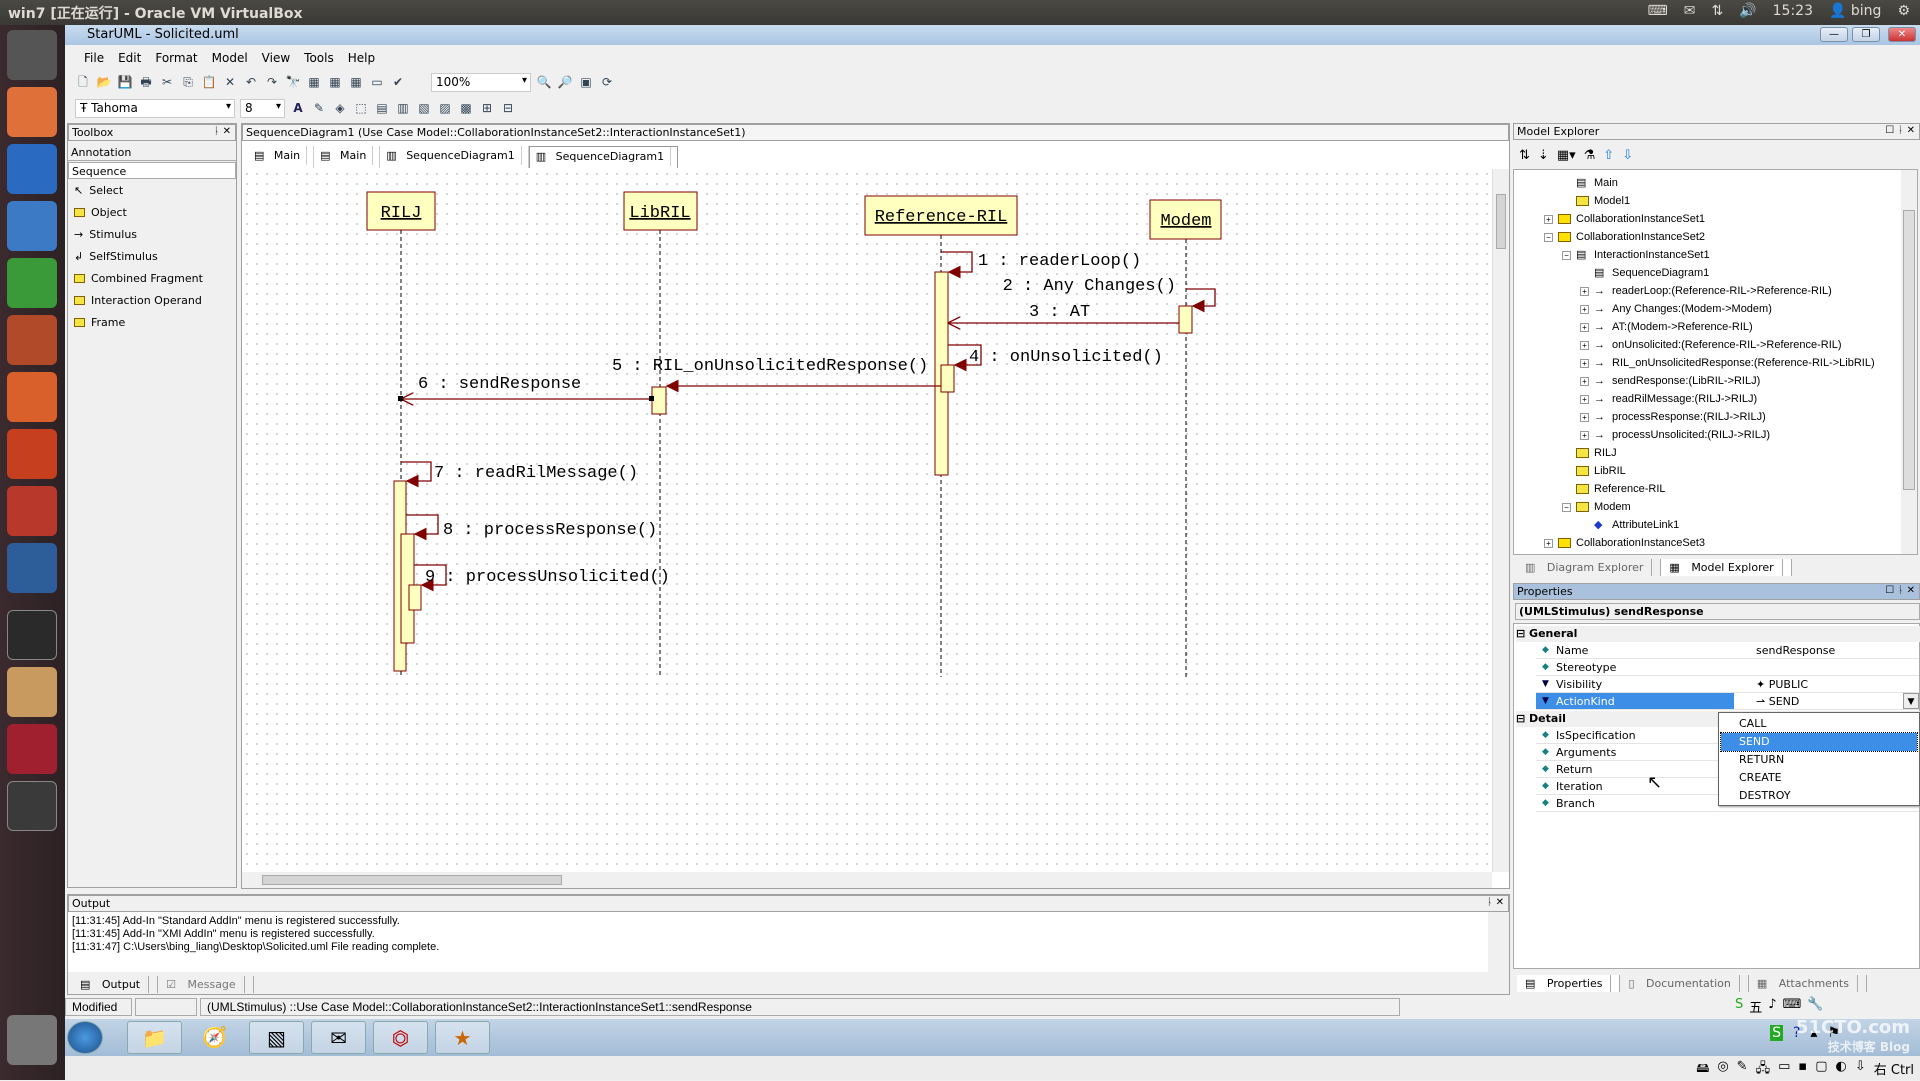  What do you see at coordinates (32, 55) in the screenshot?
I see `dash-icon` at bounding box center [32, 55].